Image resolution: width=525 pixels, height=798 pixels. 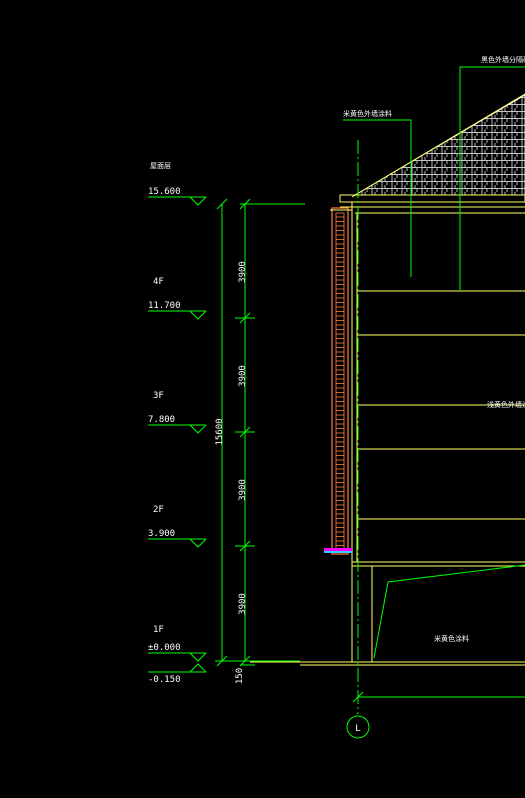 What do you see at coordinates (451, 638) in the screenshot?
I see `annotation-base-area: 米黄色涂料` at bounding box center [451, 638].